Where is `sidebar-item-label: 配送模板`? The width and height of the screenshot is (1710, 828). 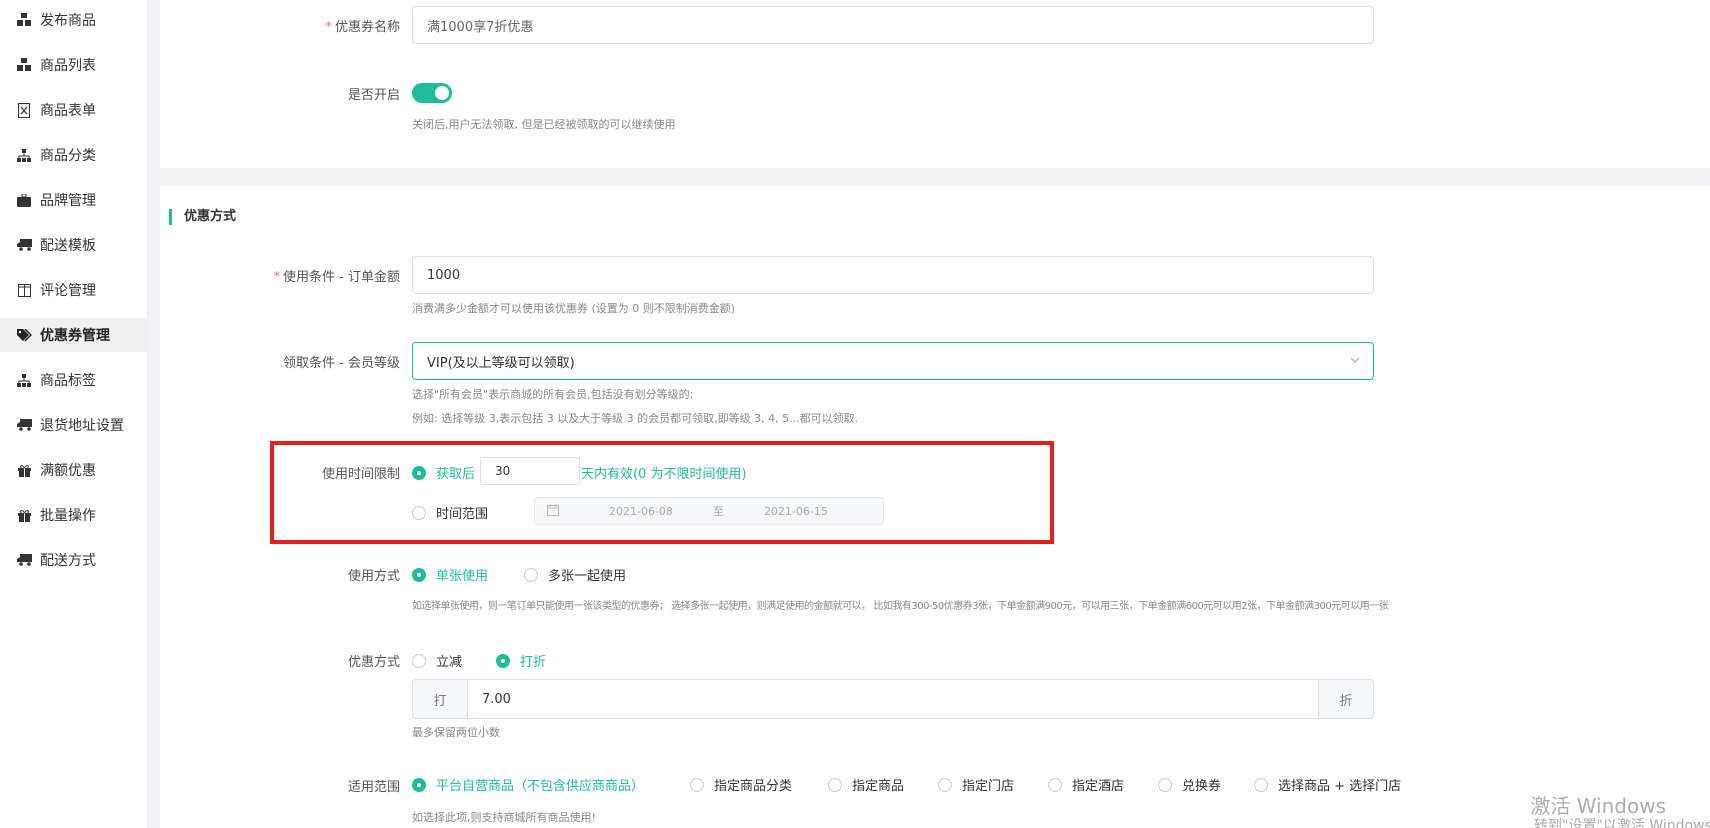
sidebar-item-label: 配送模板 is located at coordinates (68, 246).